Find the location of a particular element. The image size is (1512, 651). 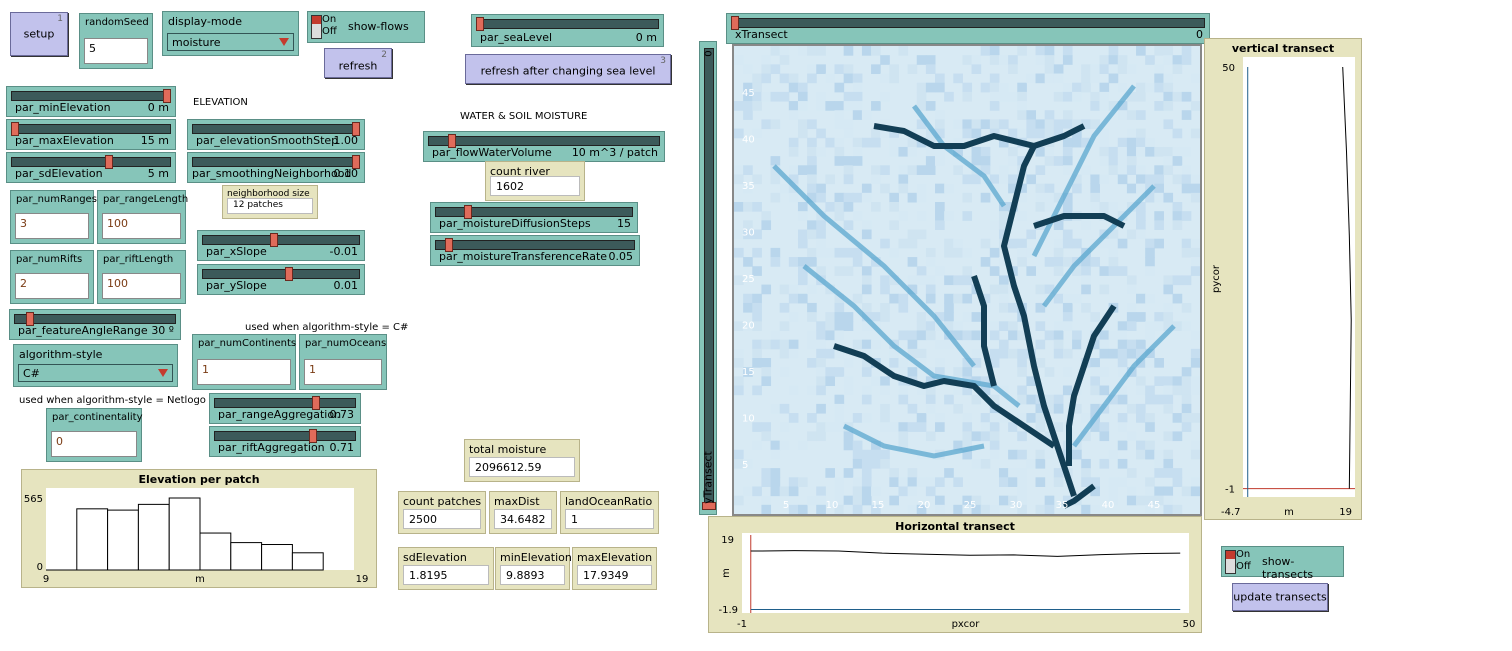

random-seed-input: randomSeed 5 is located at coordinates (116, 41).